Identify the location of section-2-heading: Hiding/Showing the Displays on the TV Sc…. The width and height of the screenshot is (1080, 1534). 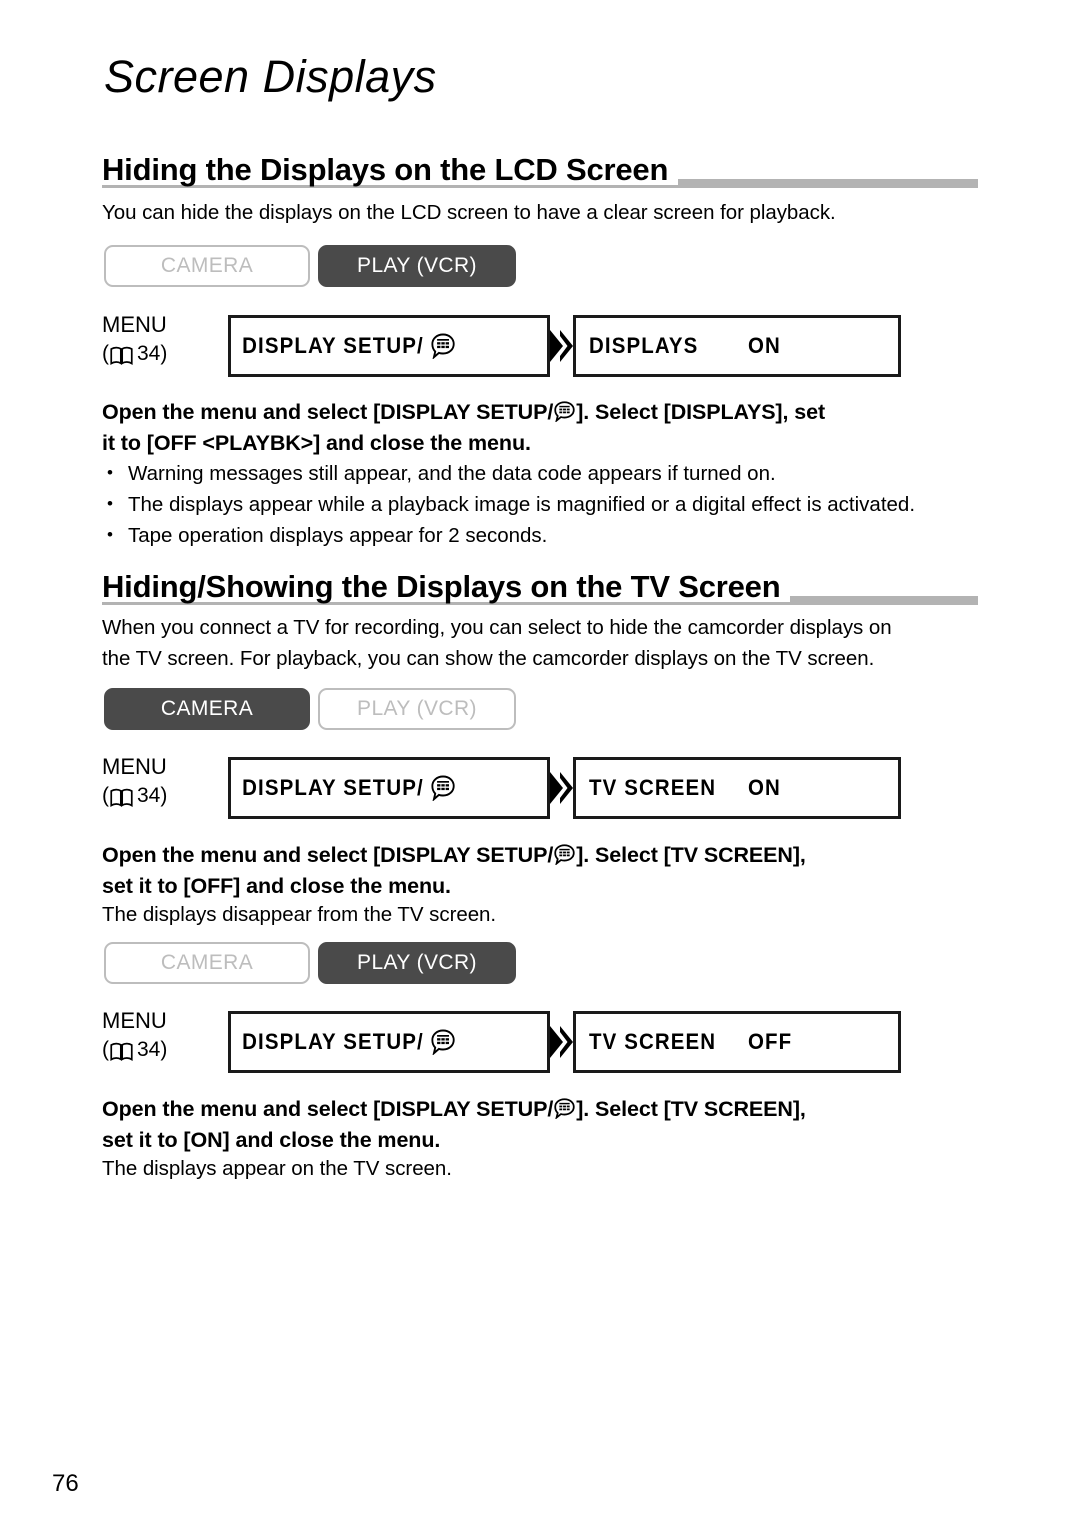
(541, 584).